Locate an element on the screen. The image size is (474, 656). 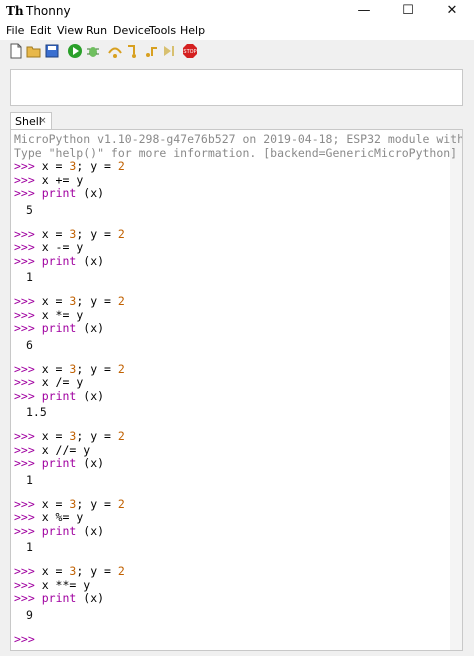
tab-shell: Shell × is located at coordinates (31, 121).